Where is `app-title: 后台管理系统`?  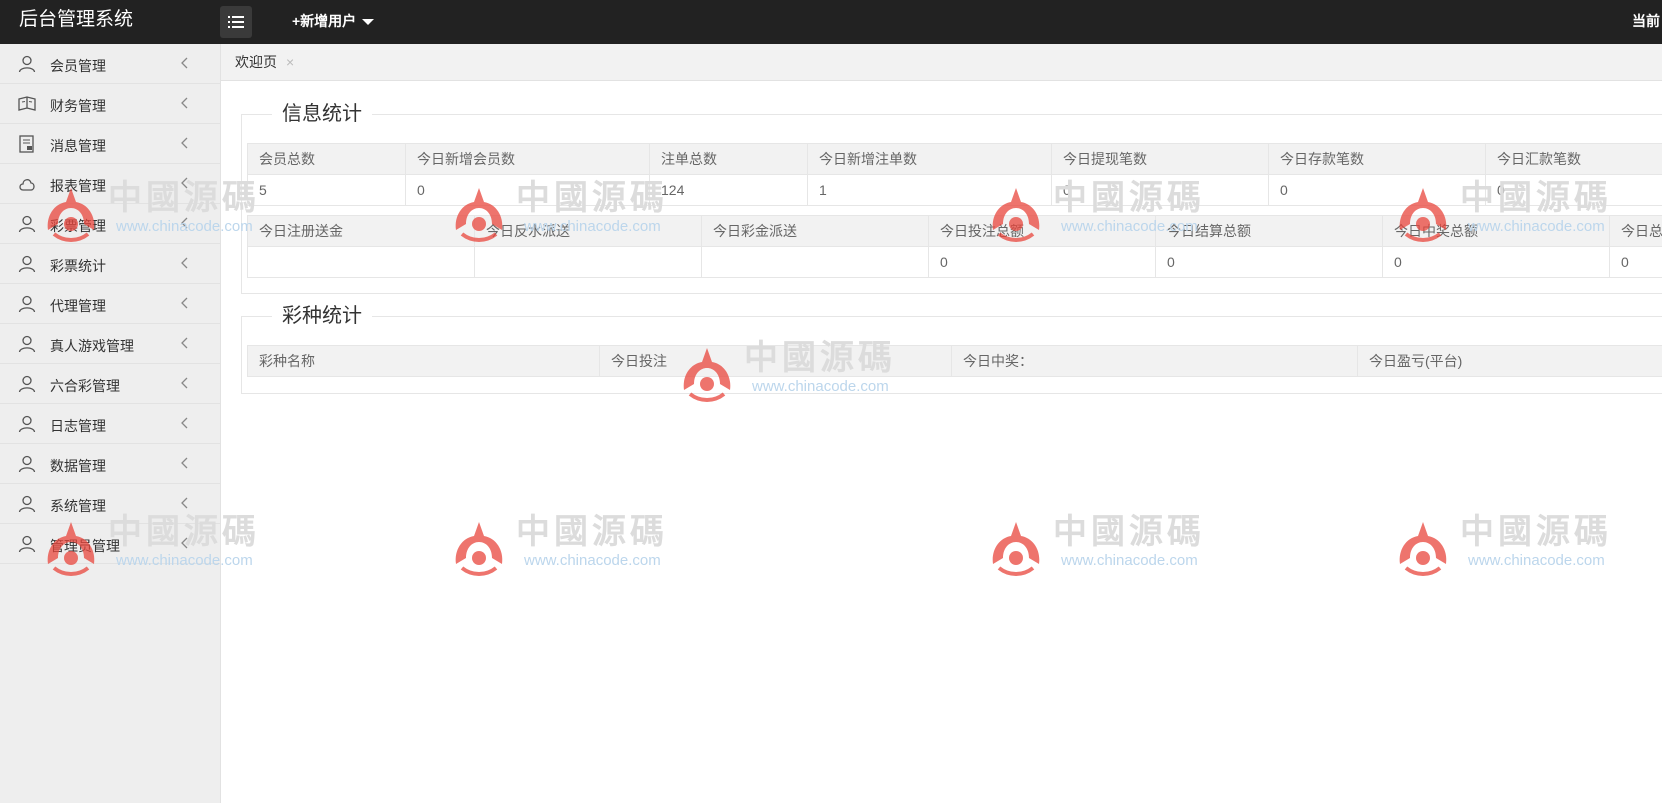 app-title: 后台管理系统 is located at coordinates (76, 19).